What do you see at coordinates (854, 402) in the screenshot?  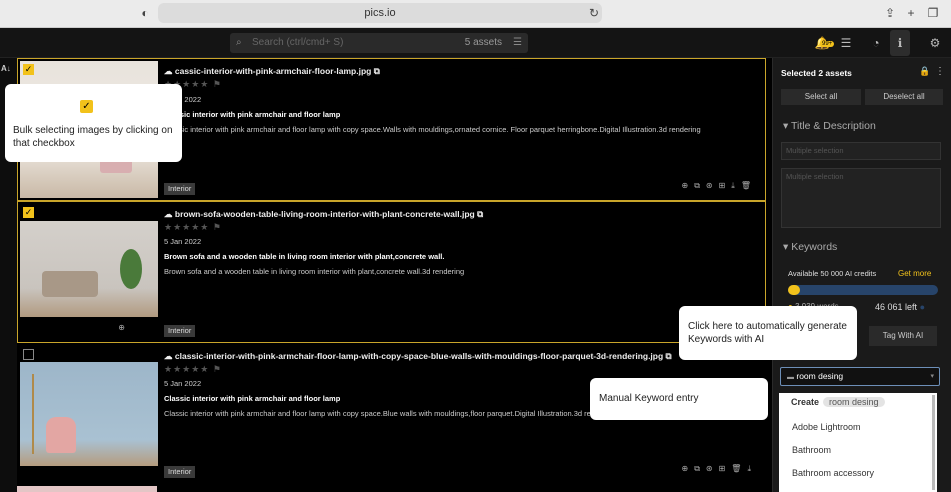 I see `create-keyword-chip: room desing` at bounding box center [854, 402].